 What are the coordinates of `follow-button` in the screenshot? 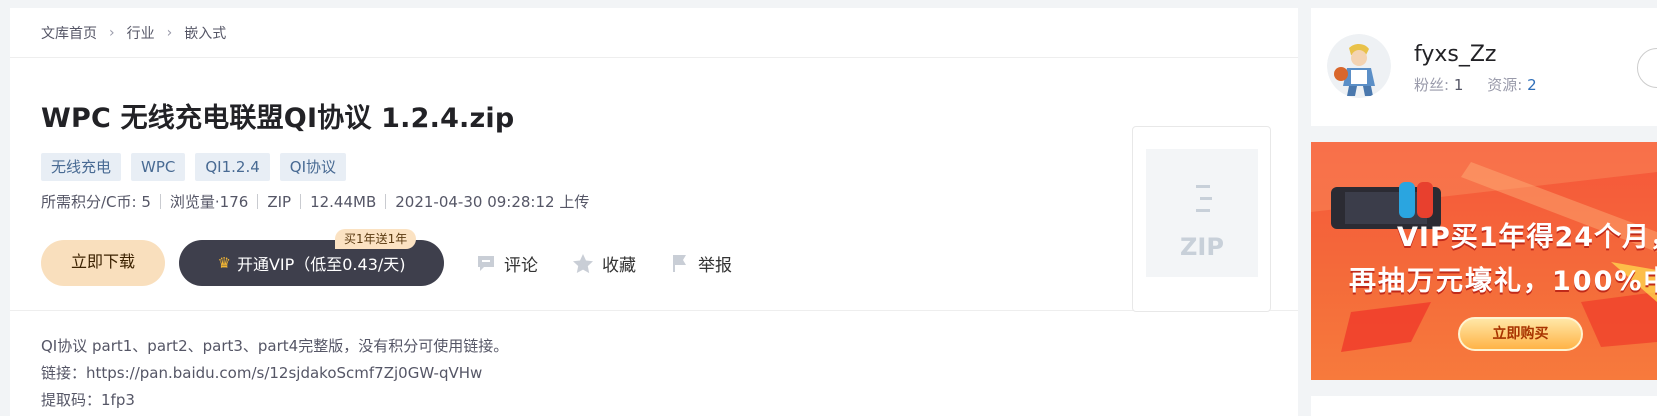 It's located at (1647, 68).